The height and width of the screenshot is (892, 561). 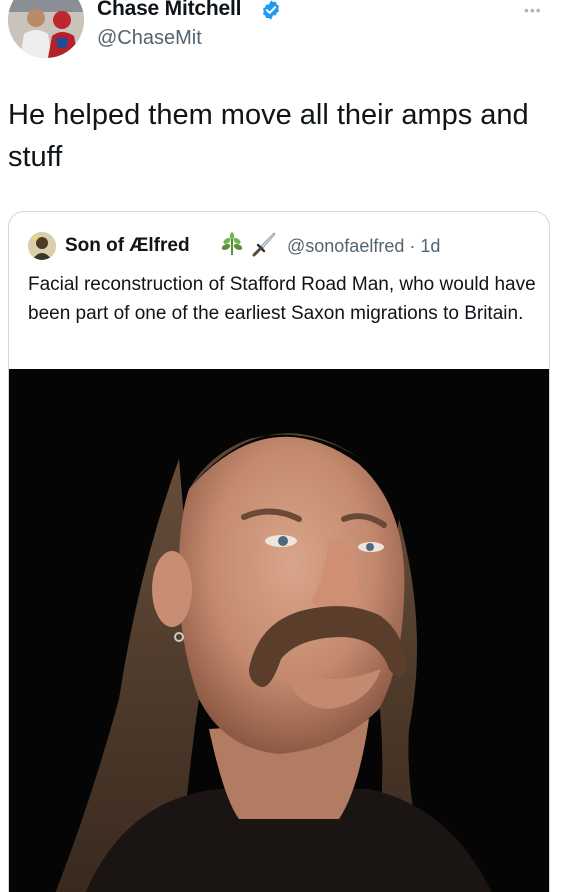 What do you see at coordinates (127, 246) in the screenshot?
I see `quoted-display-name: Son of Ælfred` at bounding box center [127, 246].